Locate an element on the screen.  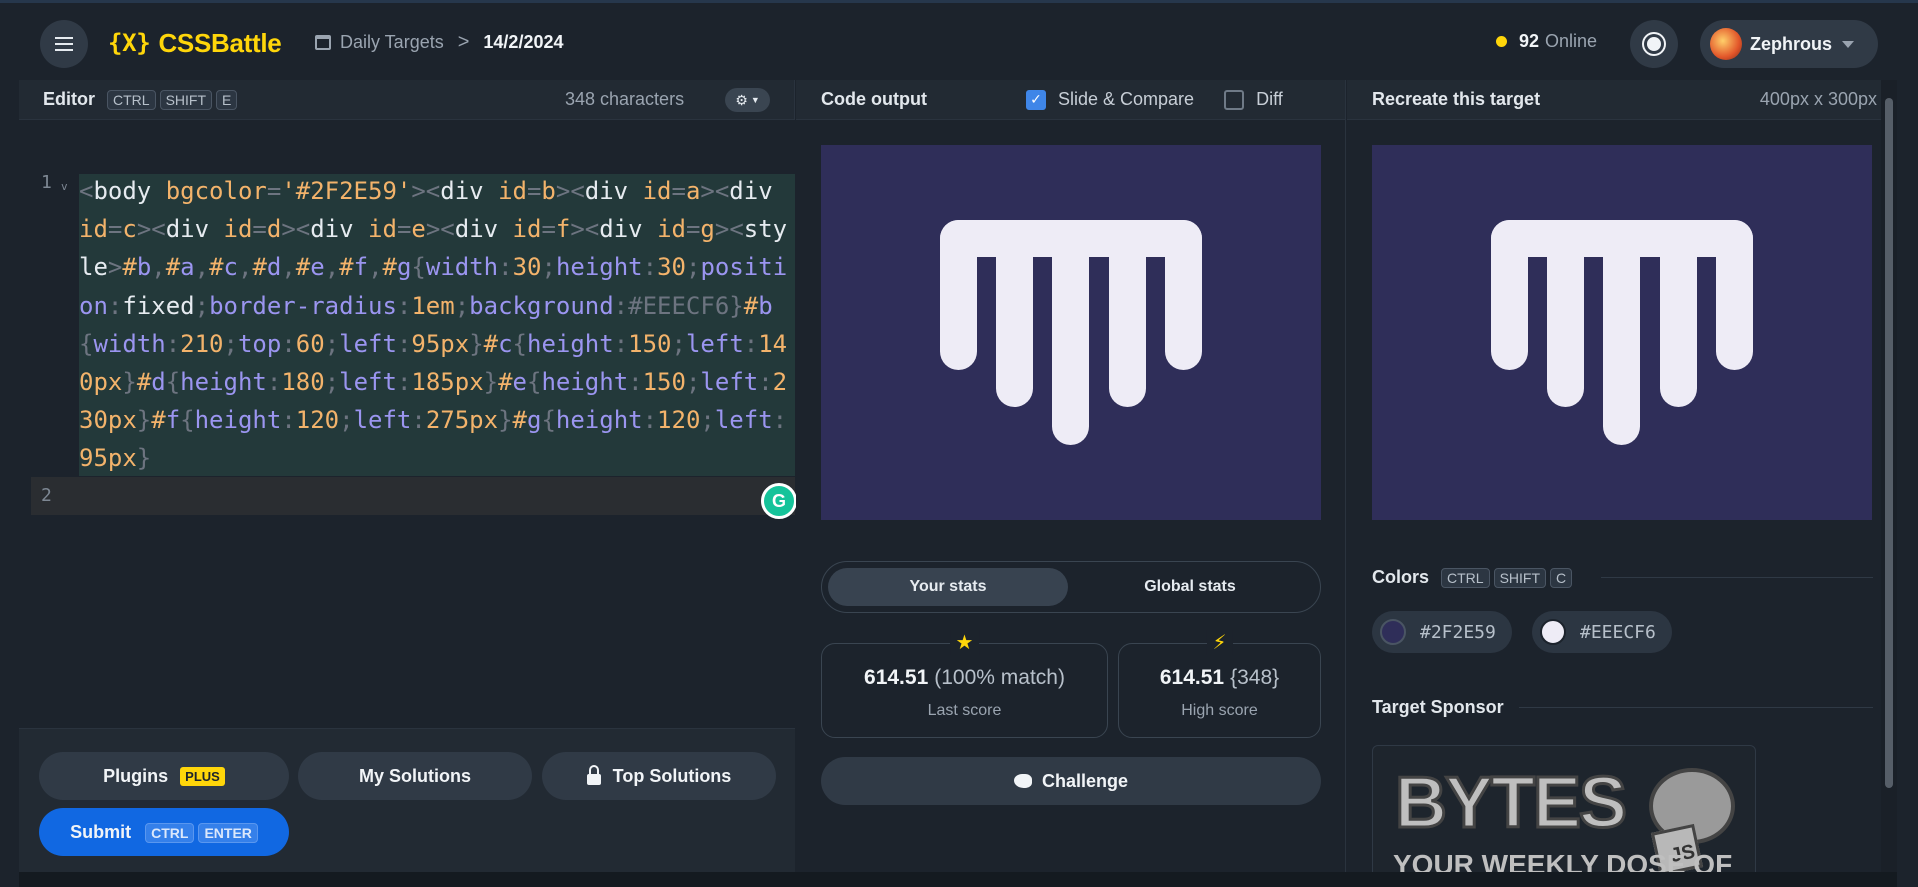
fold-chevron-icon: v is located at coordinates (64, 186).